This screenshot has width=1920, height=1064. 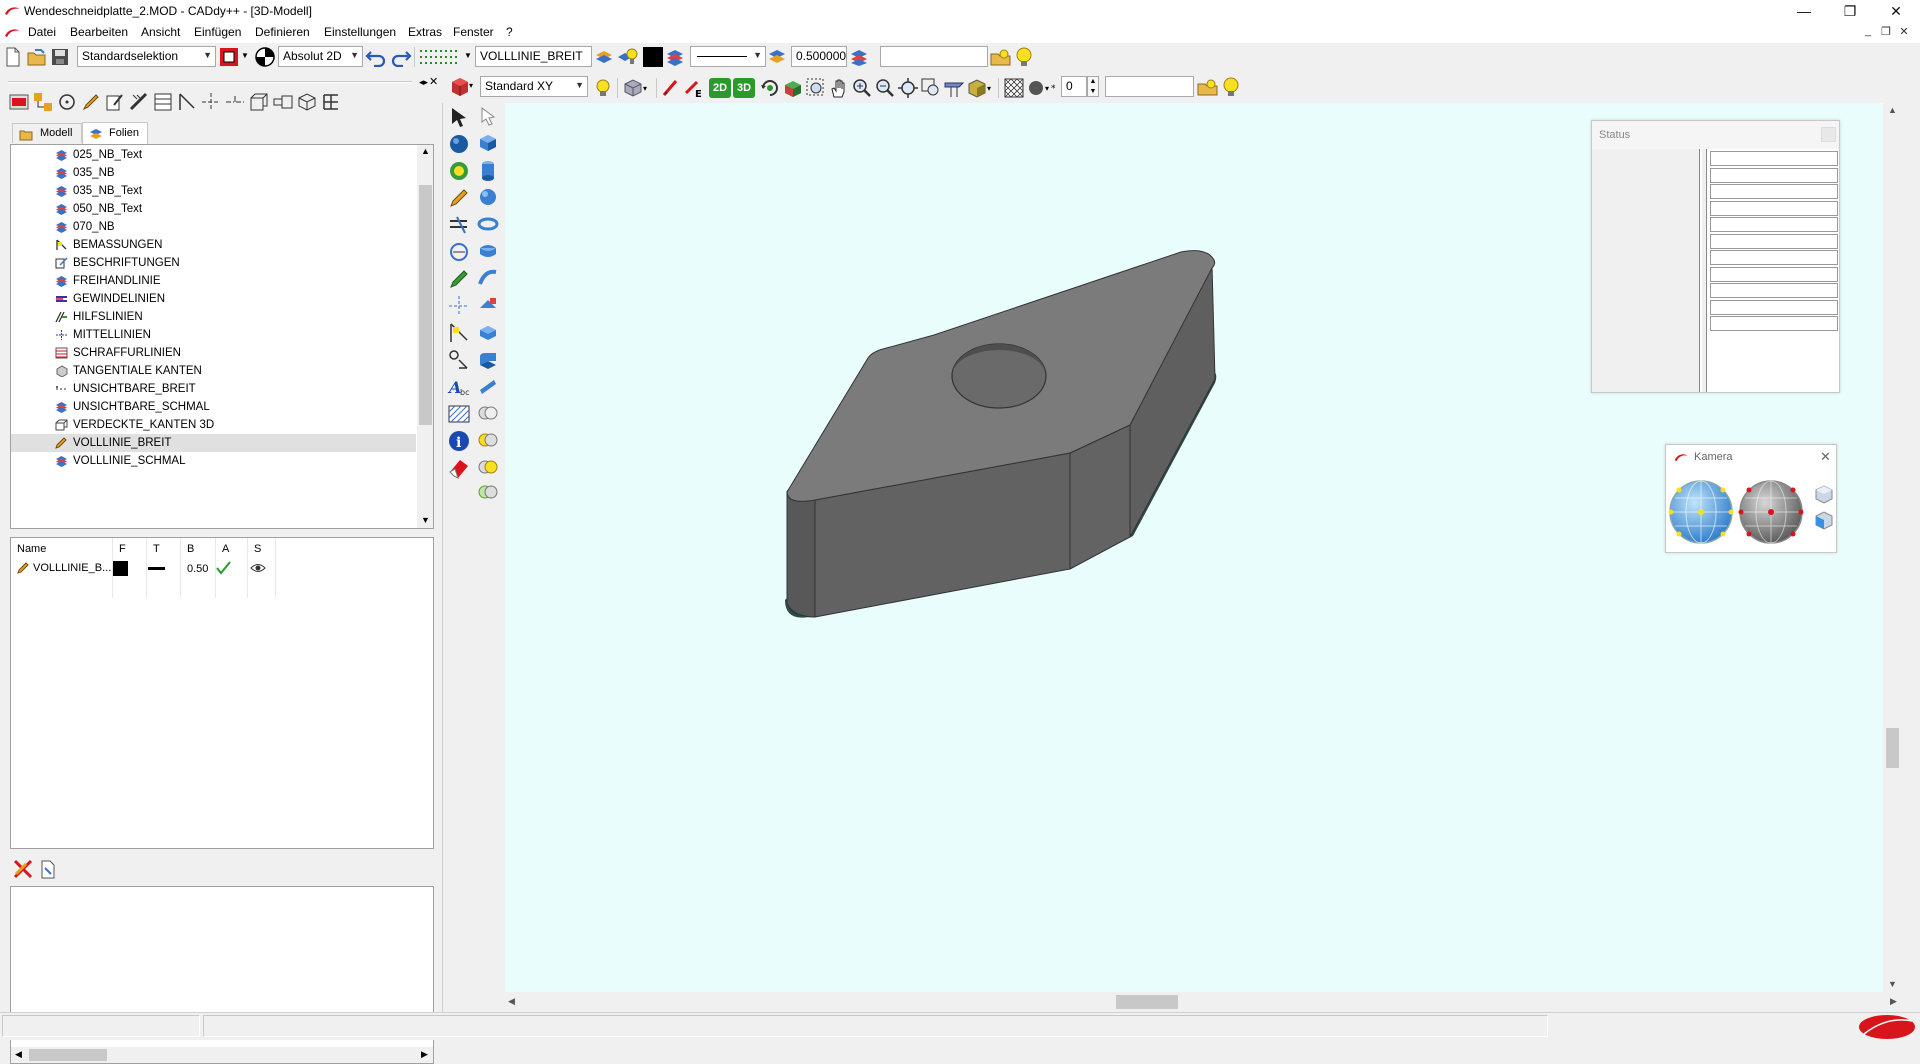 What do you see at coordinates (744, 88) in the screenshot?
I see `view-3d-button: 3D` at bounding box center [744, 88].